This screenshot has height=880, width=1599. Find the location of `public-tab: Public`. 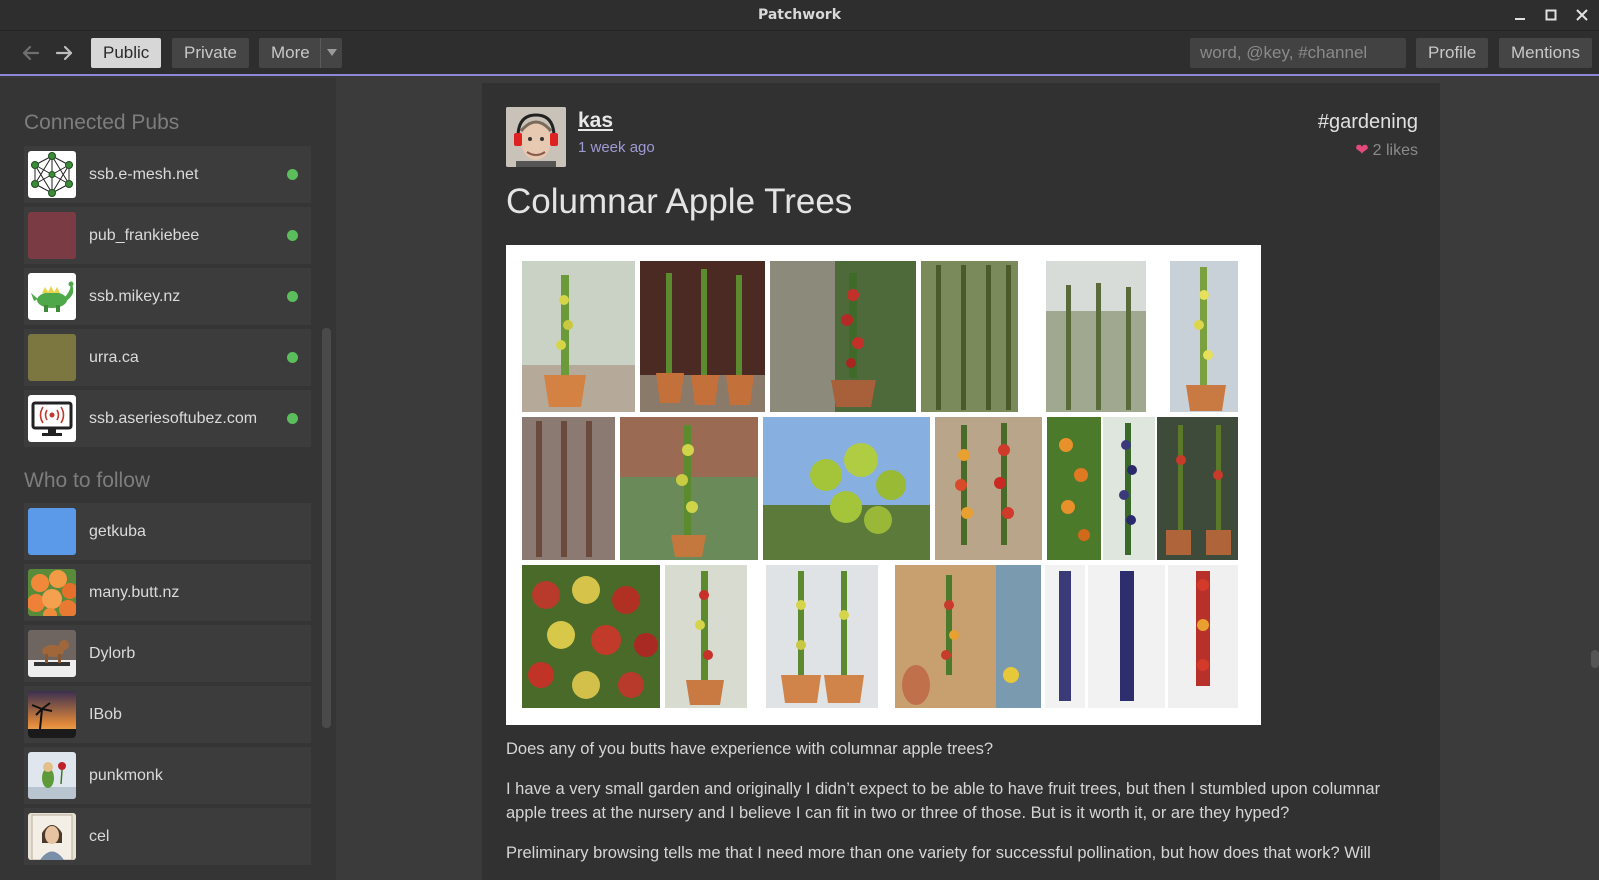

public-tab: Public is located at coordinates (126, 53).